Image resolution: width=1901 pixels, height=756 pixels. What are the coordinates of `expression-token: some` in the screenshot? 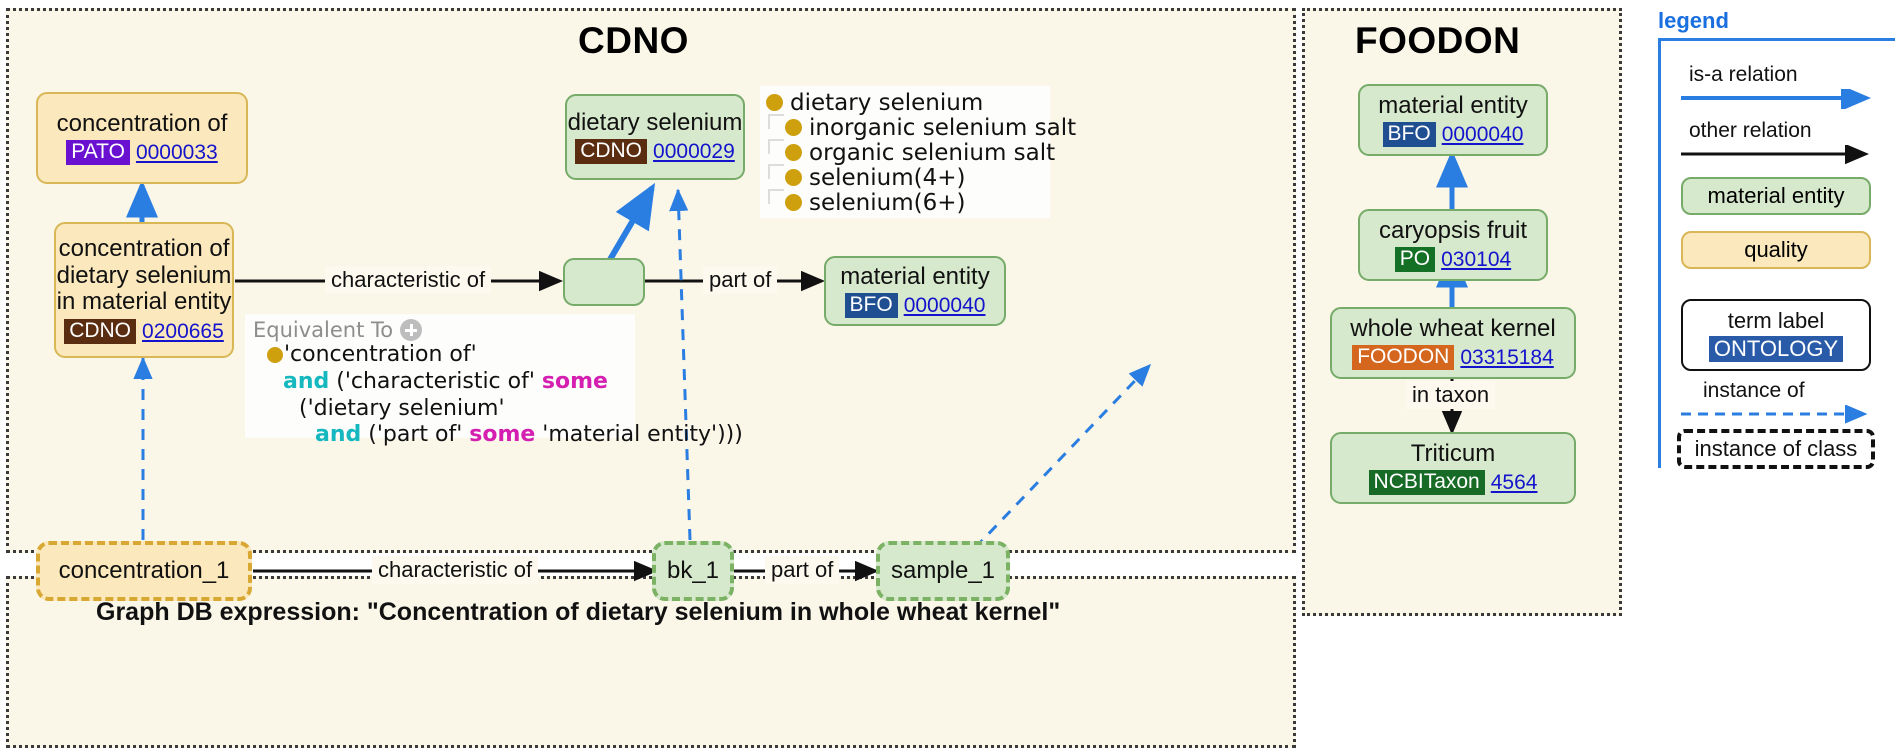 It's located at (574, 381).